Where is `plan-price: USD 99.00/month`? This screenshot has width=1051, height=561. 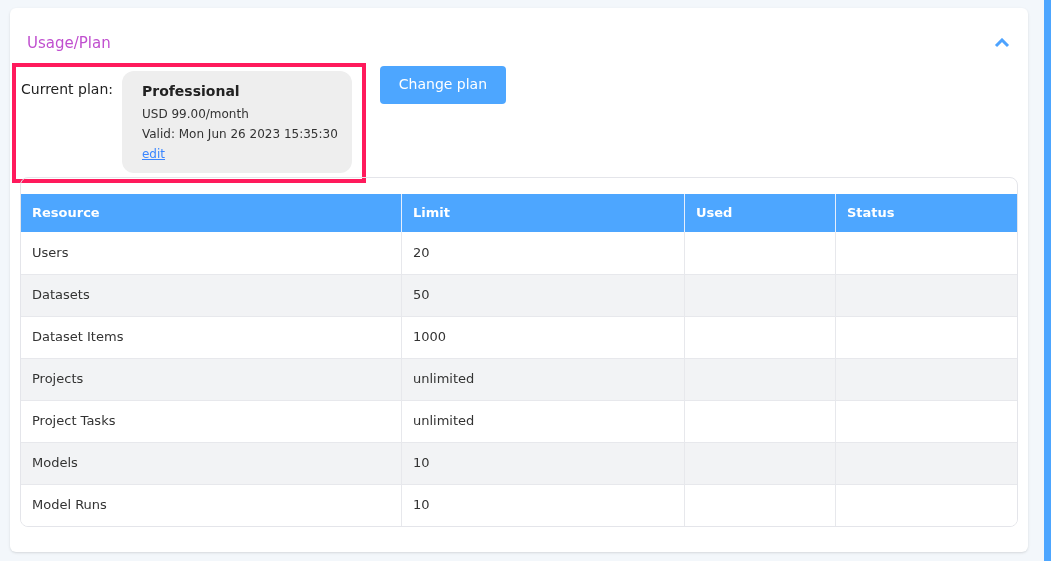 plan-price: USD 99.00/month is located at coordinates (196, 114).